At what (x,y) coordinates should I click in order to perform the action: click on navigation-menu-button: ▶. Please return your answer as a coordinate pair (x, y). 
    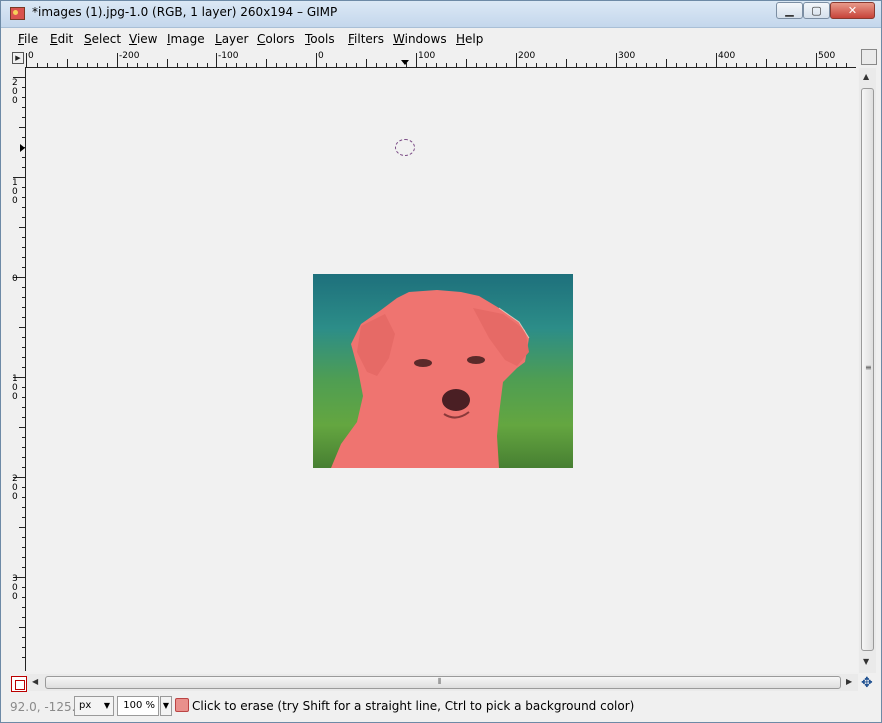
    Looking at the image, I should click on (18, 58).